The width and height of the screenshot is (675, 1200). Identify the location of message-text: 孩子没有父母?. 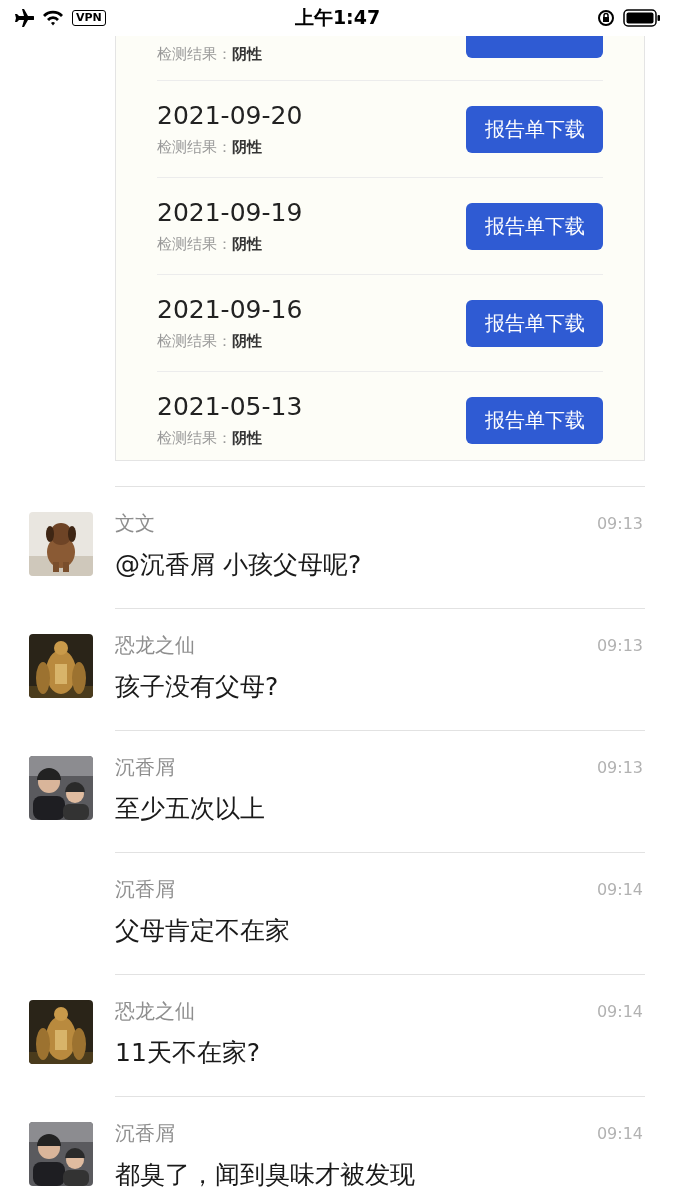
(197, 687).